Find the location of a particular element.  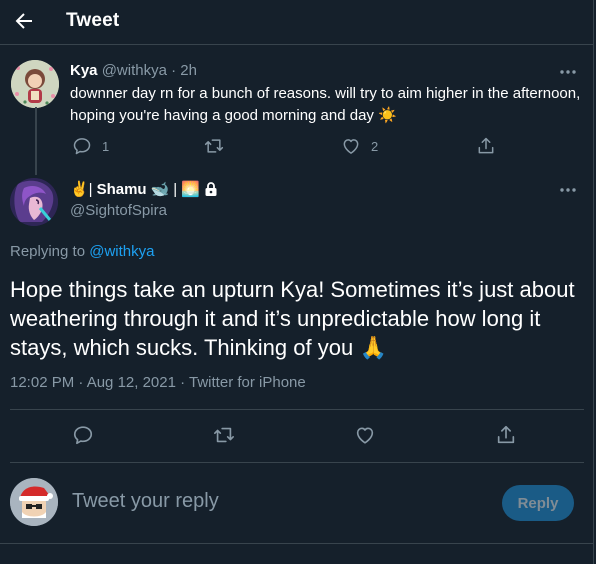

sun-emoji: ☀️ is located at coordinates (387, 115).